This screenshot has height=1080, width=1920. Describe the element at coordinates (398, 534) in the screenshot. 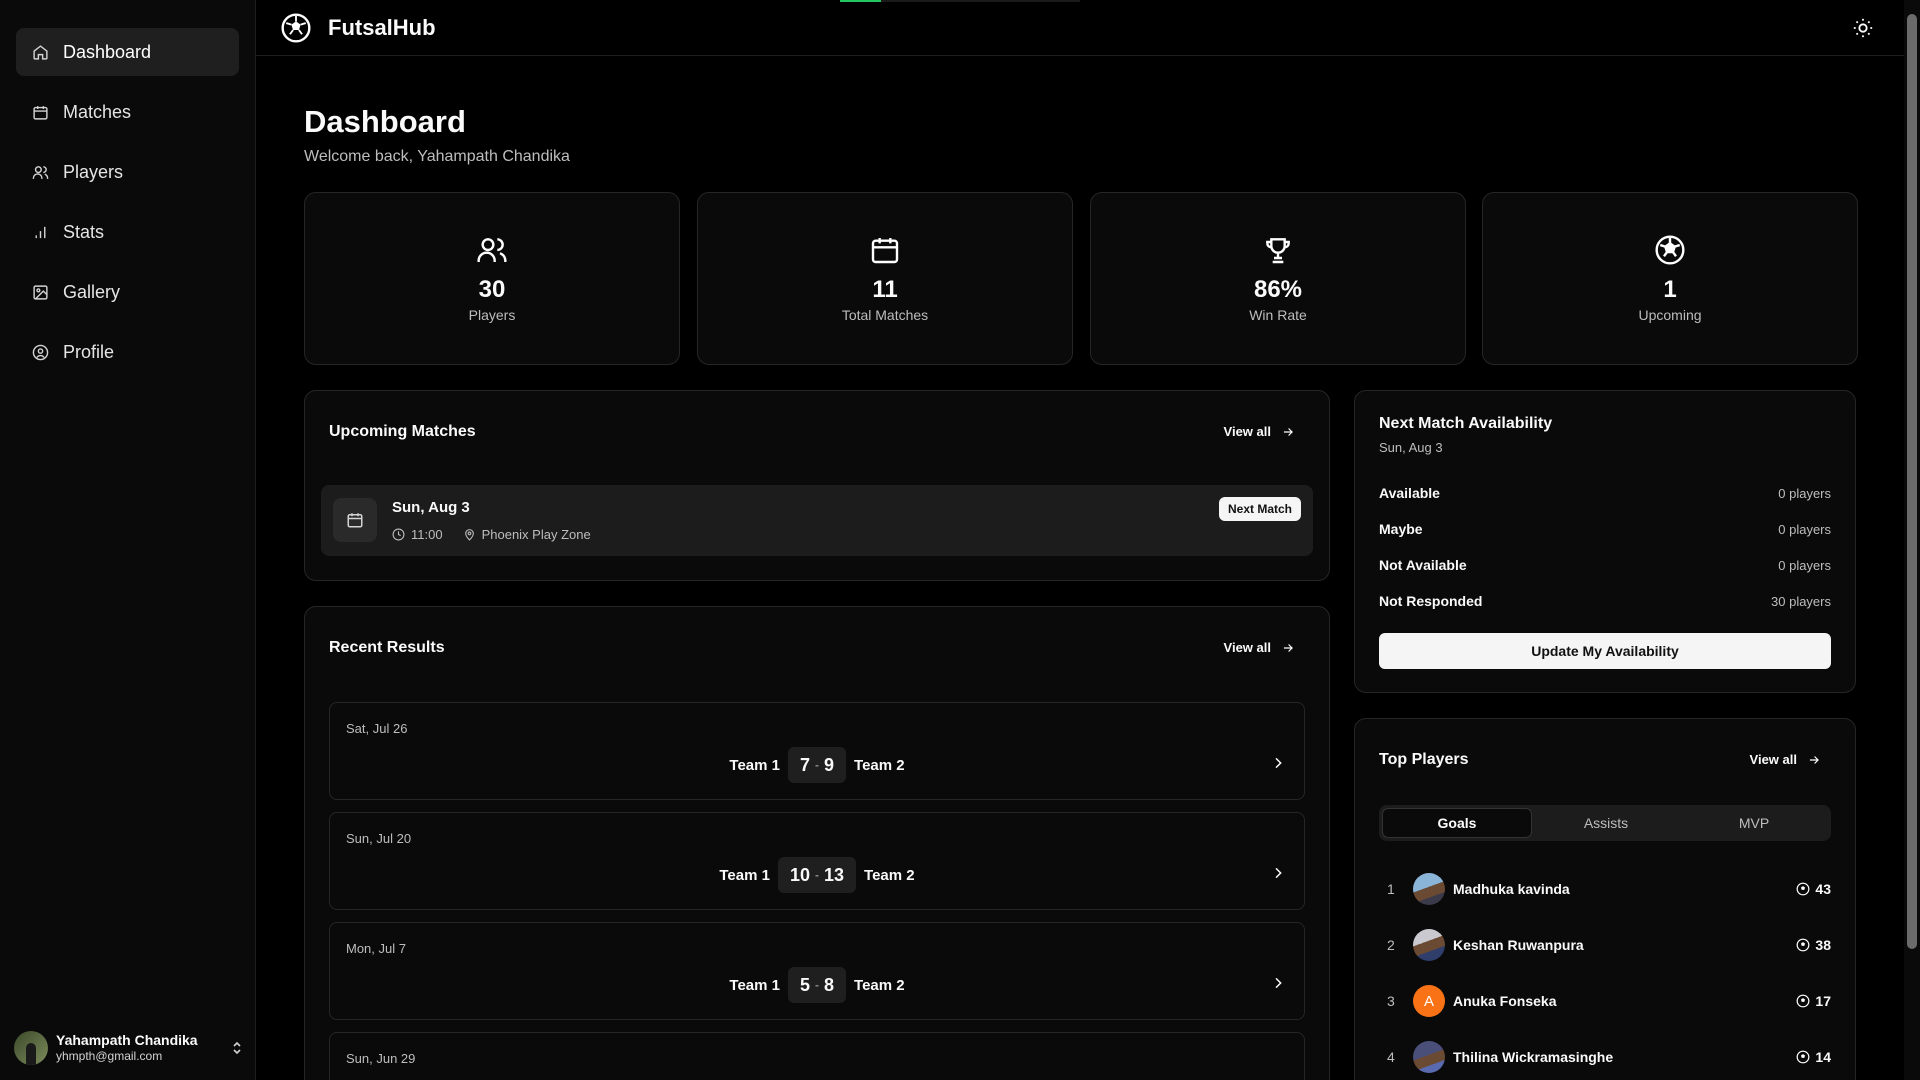

I see `clock-icon` at that location.